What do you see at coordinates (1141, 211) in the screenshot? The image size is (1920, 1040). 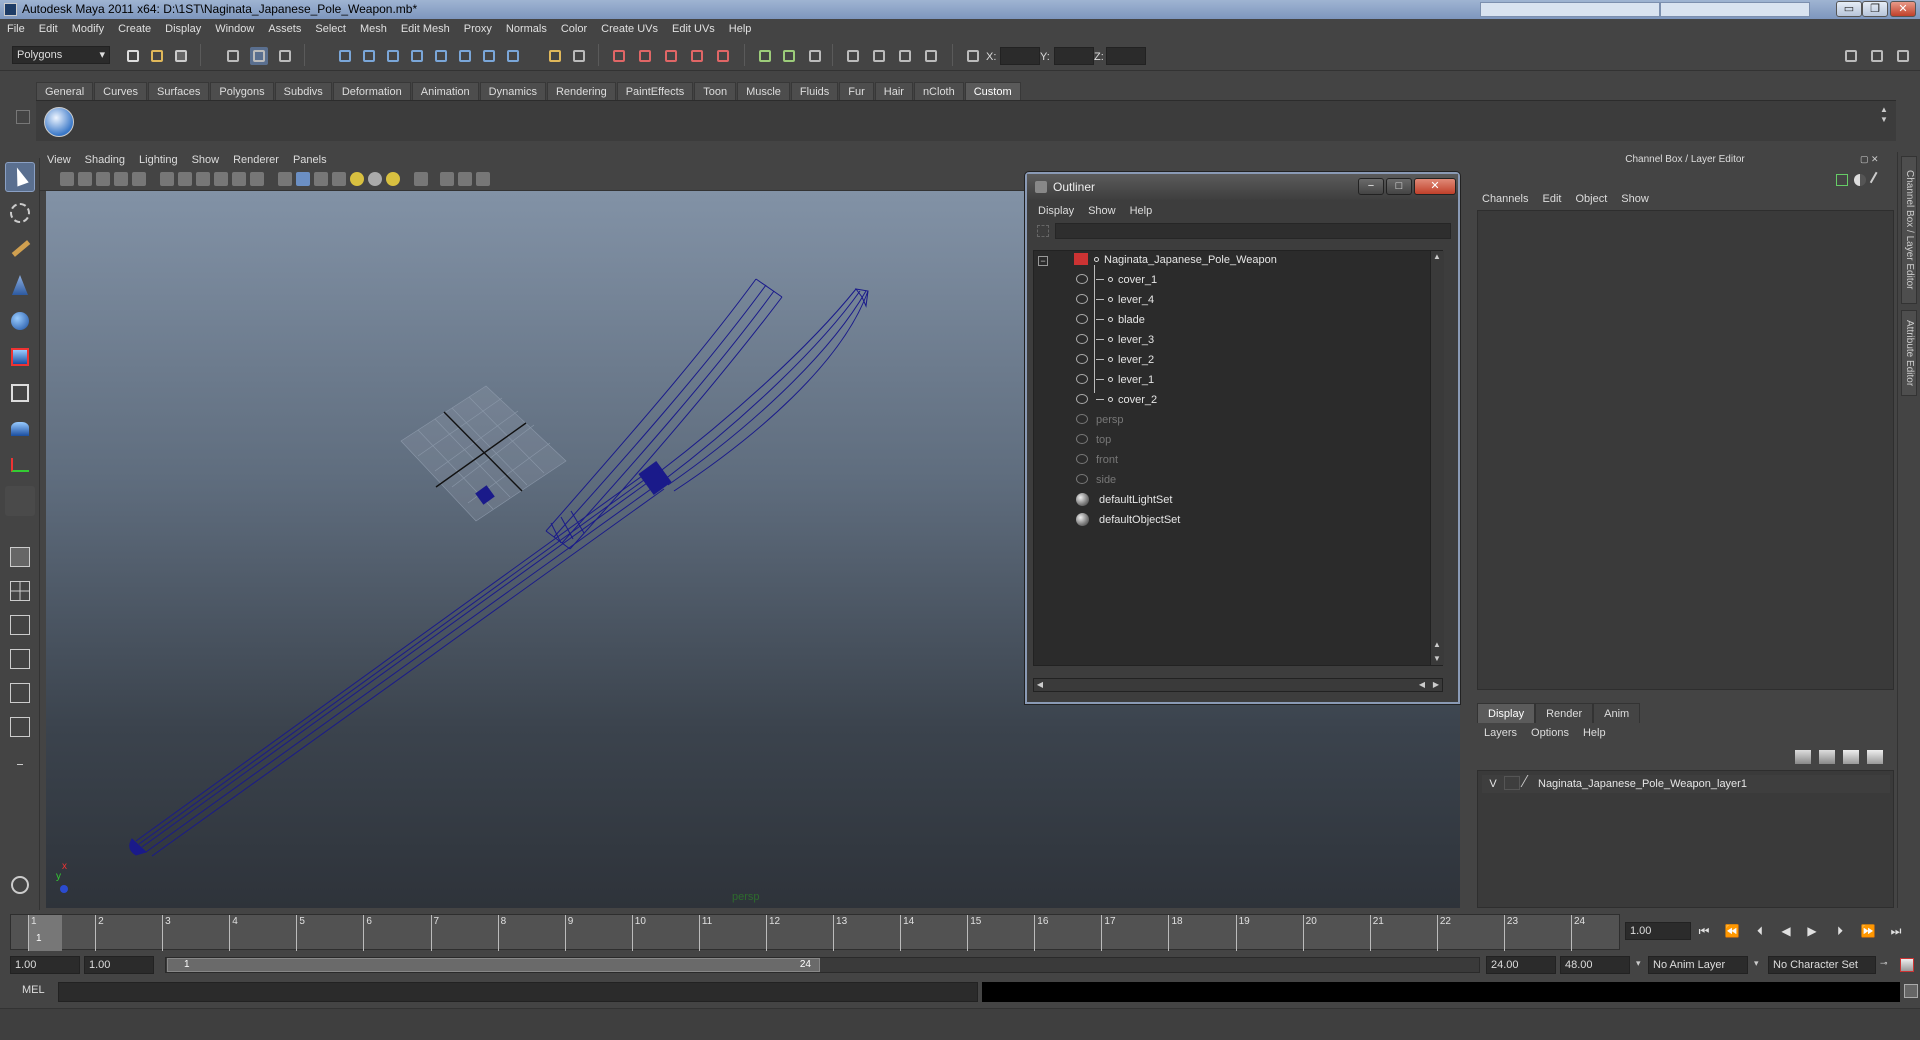 I see `outliner-menu-help: Help` at bounding box center [1141, 211].